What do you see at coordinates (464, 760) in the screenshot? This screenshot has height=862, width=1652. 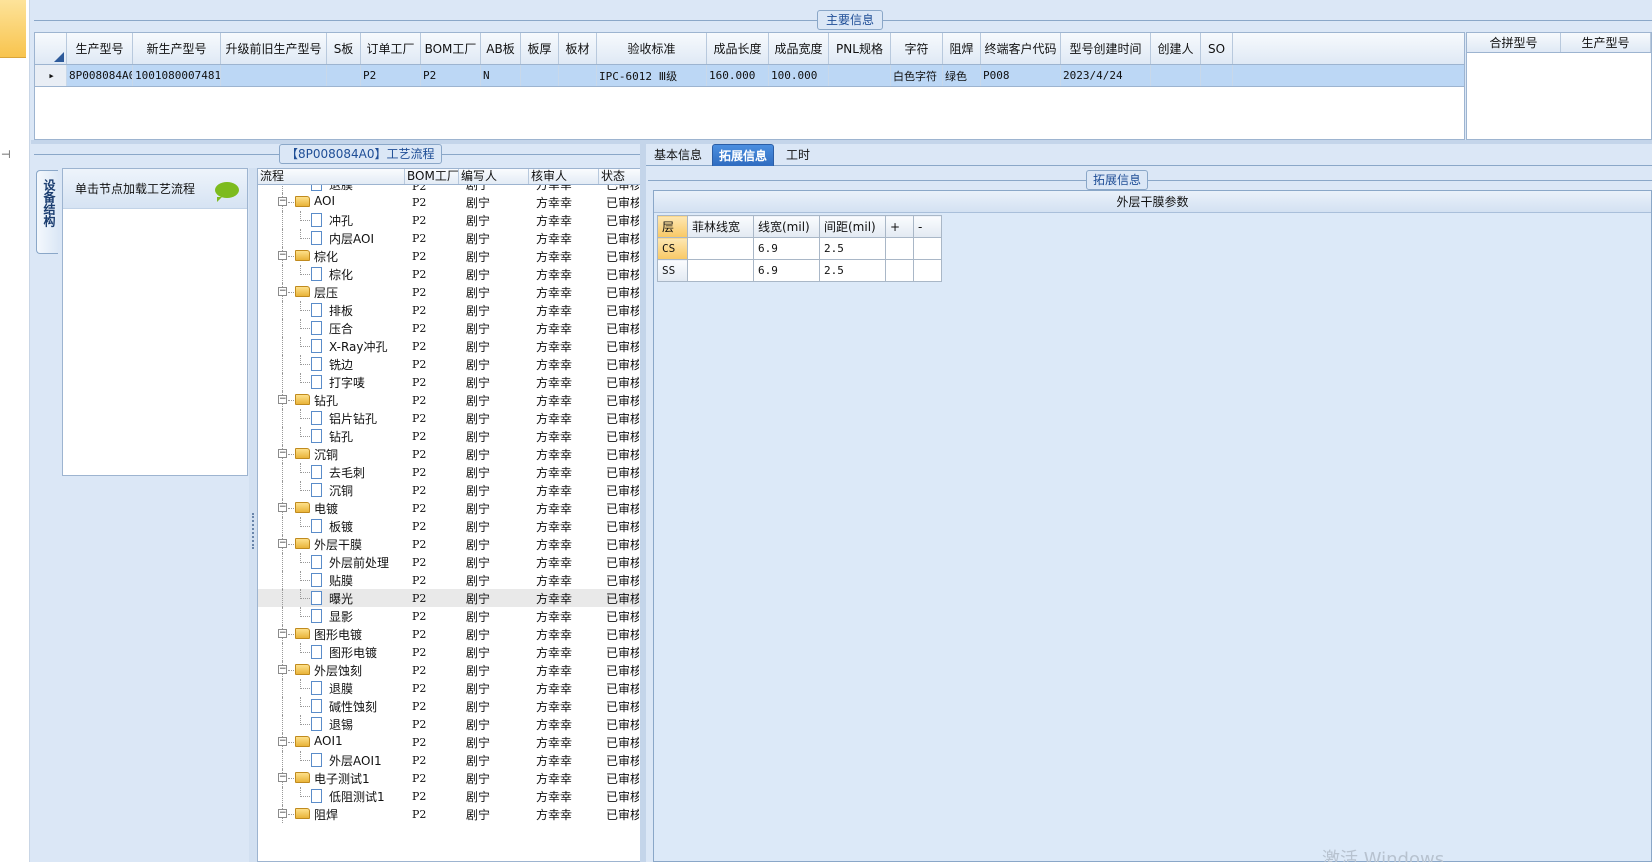 I see `tree-row: 外层AOI1 P2 剧宁 方幸幸 已审核` at bounding box center [464, 760].